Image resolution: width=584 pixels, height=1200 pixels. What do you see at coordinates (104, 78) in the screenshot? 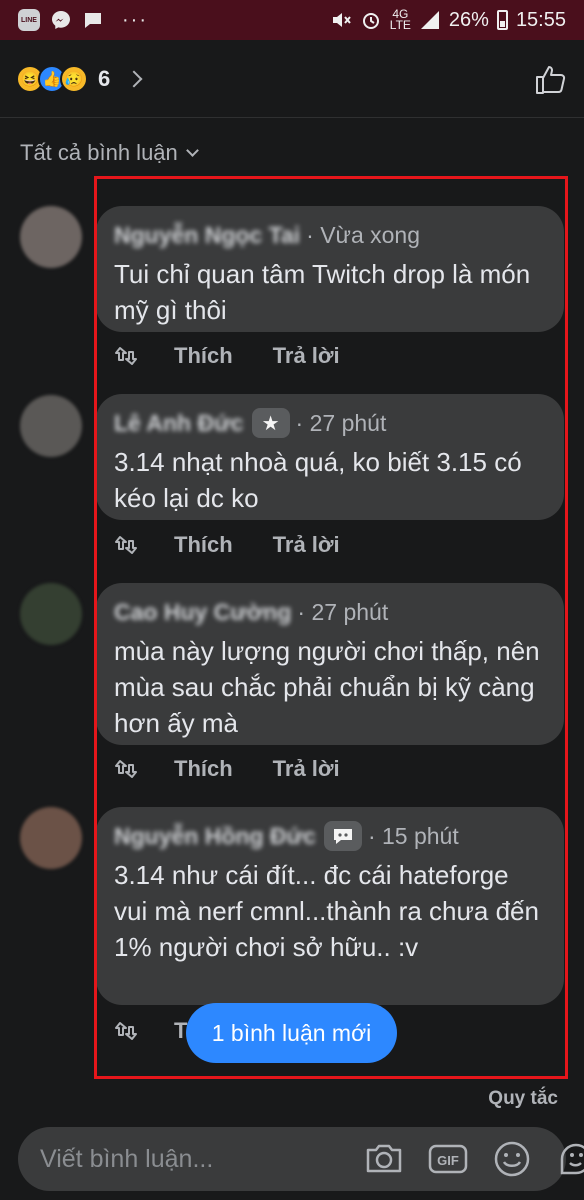
I see `reaction-count: 6` at bounding box center [104, 78].